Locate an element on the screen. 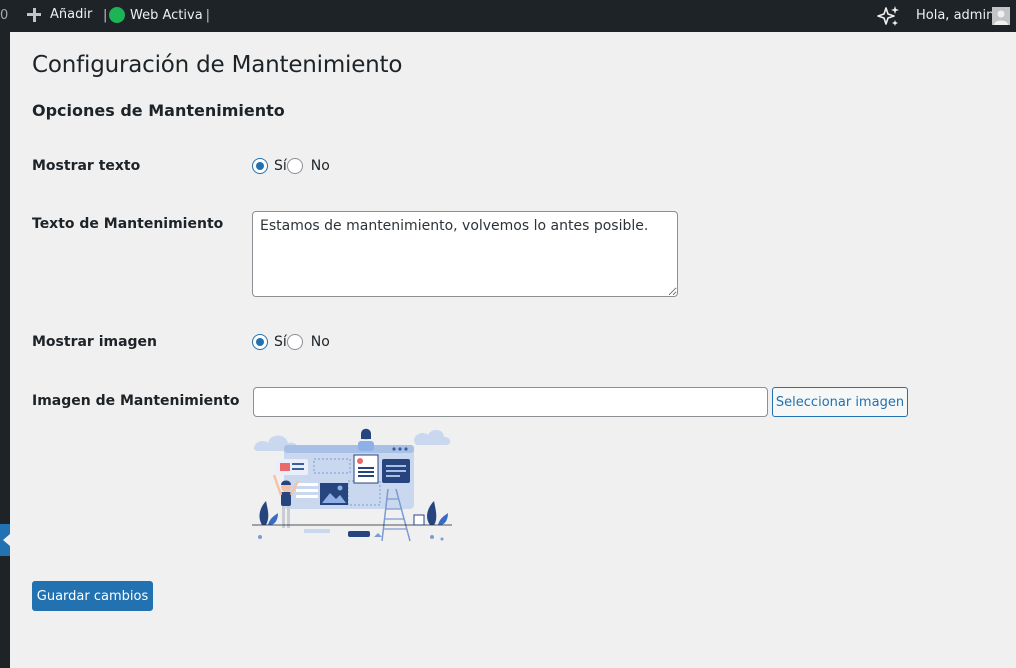  show-image-yes-radio is located at coordinates (260, 342).